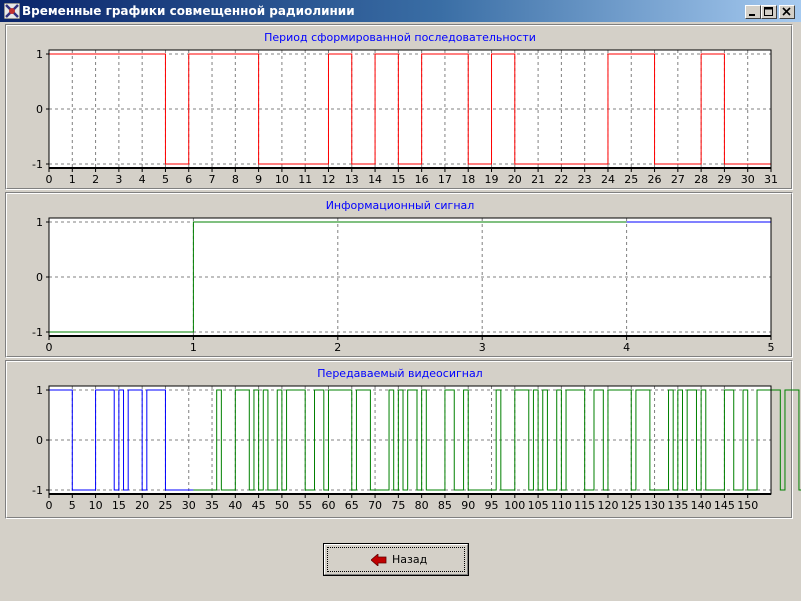 The height and width of the screenshot is (601, 801). What do you see at coordinates (235, 505) in the screenshot?
I see `video-x-tick-label: 40` at bounding box center [235, 505].